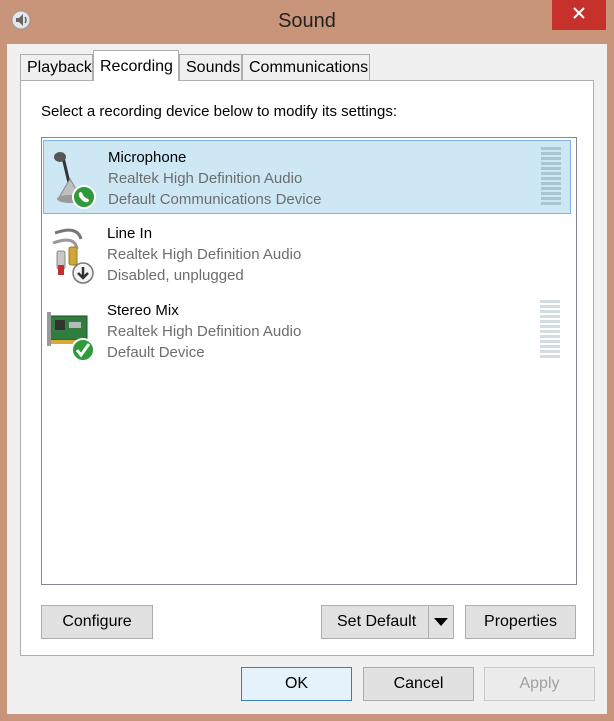 The image size is (614, 721). What do you see at coordinates (73, 332) in the screenshot?
I see `sound-card-icon` at bounding box center [73, 332].